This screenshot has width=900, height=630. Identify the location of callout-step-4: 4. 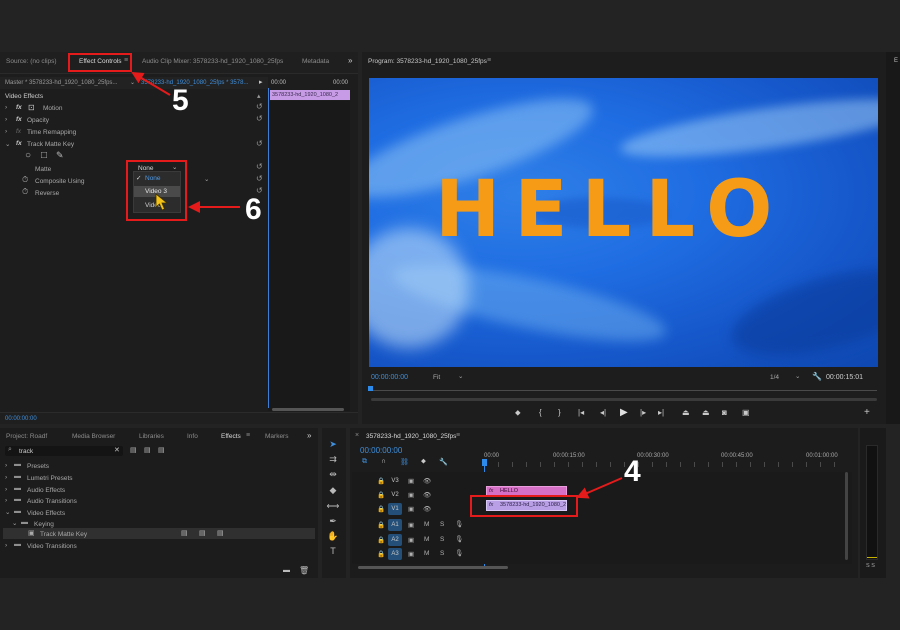
(632, 471).